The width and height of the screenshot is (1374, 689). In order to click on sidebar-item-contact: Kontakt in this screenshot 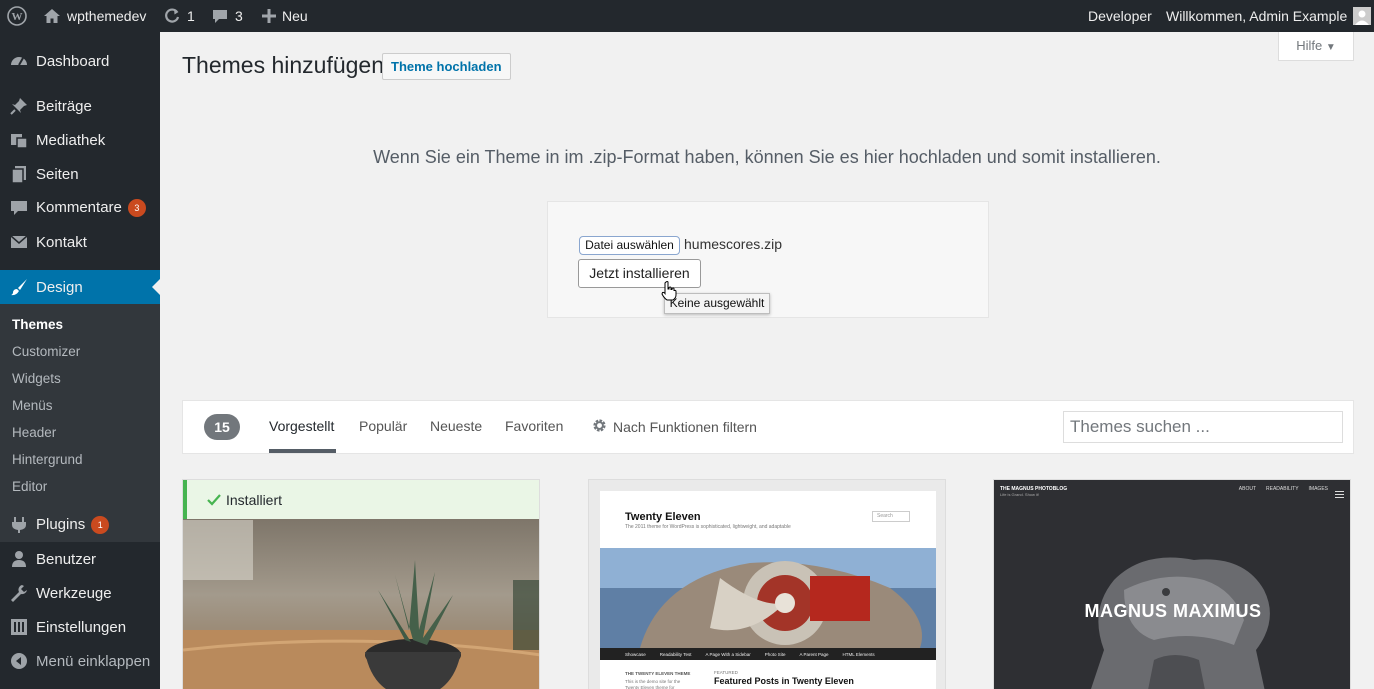, I will do `click(80, 242)`.